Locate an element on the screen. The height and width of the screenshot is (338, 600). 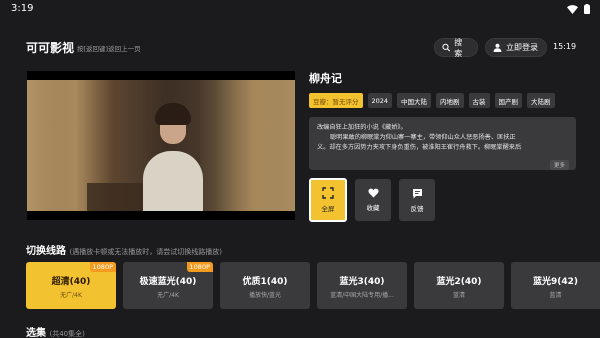
more-button: 更多 is located at coordinates (560, 165).